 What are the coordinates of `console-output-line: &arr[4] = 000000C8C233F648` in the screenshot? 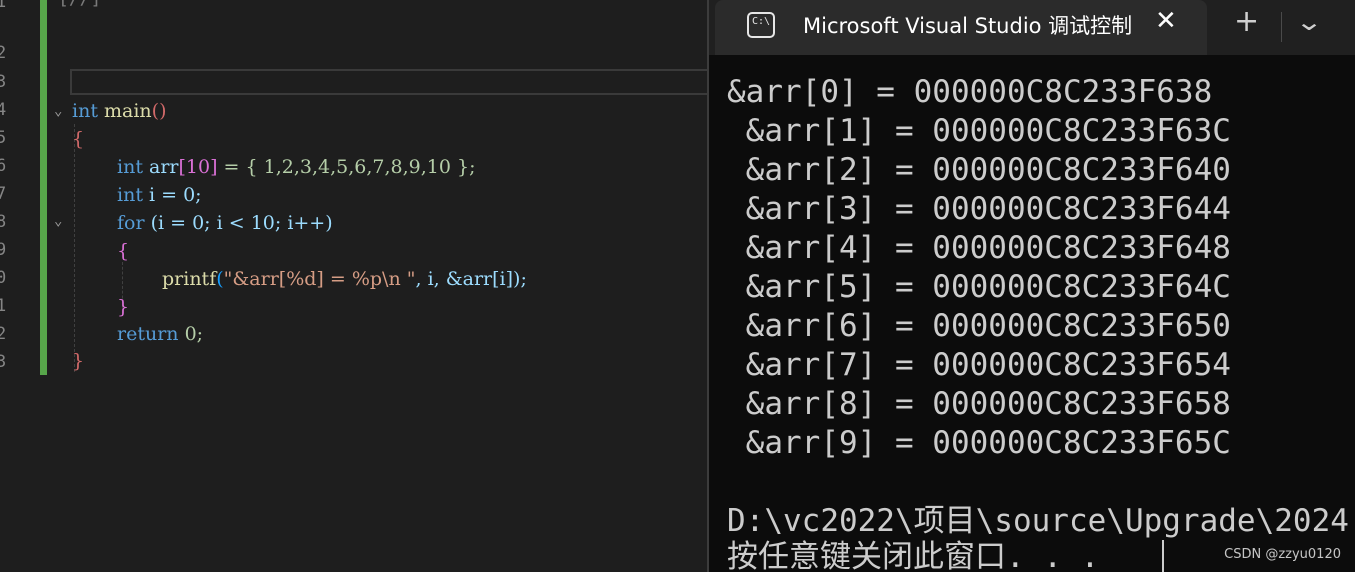 It's located at (979, 248).